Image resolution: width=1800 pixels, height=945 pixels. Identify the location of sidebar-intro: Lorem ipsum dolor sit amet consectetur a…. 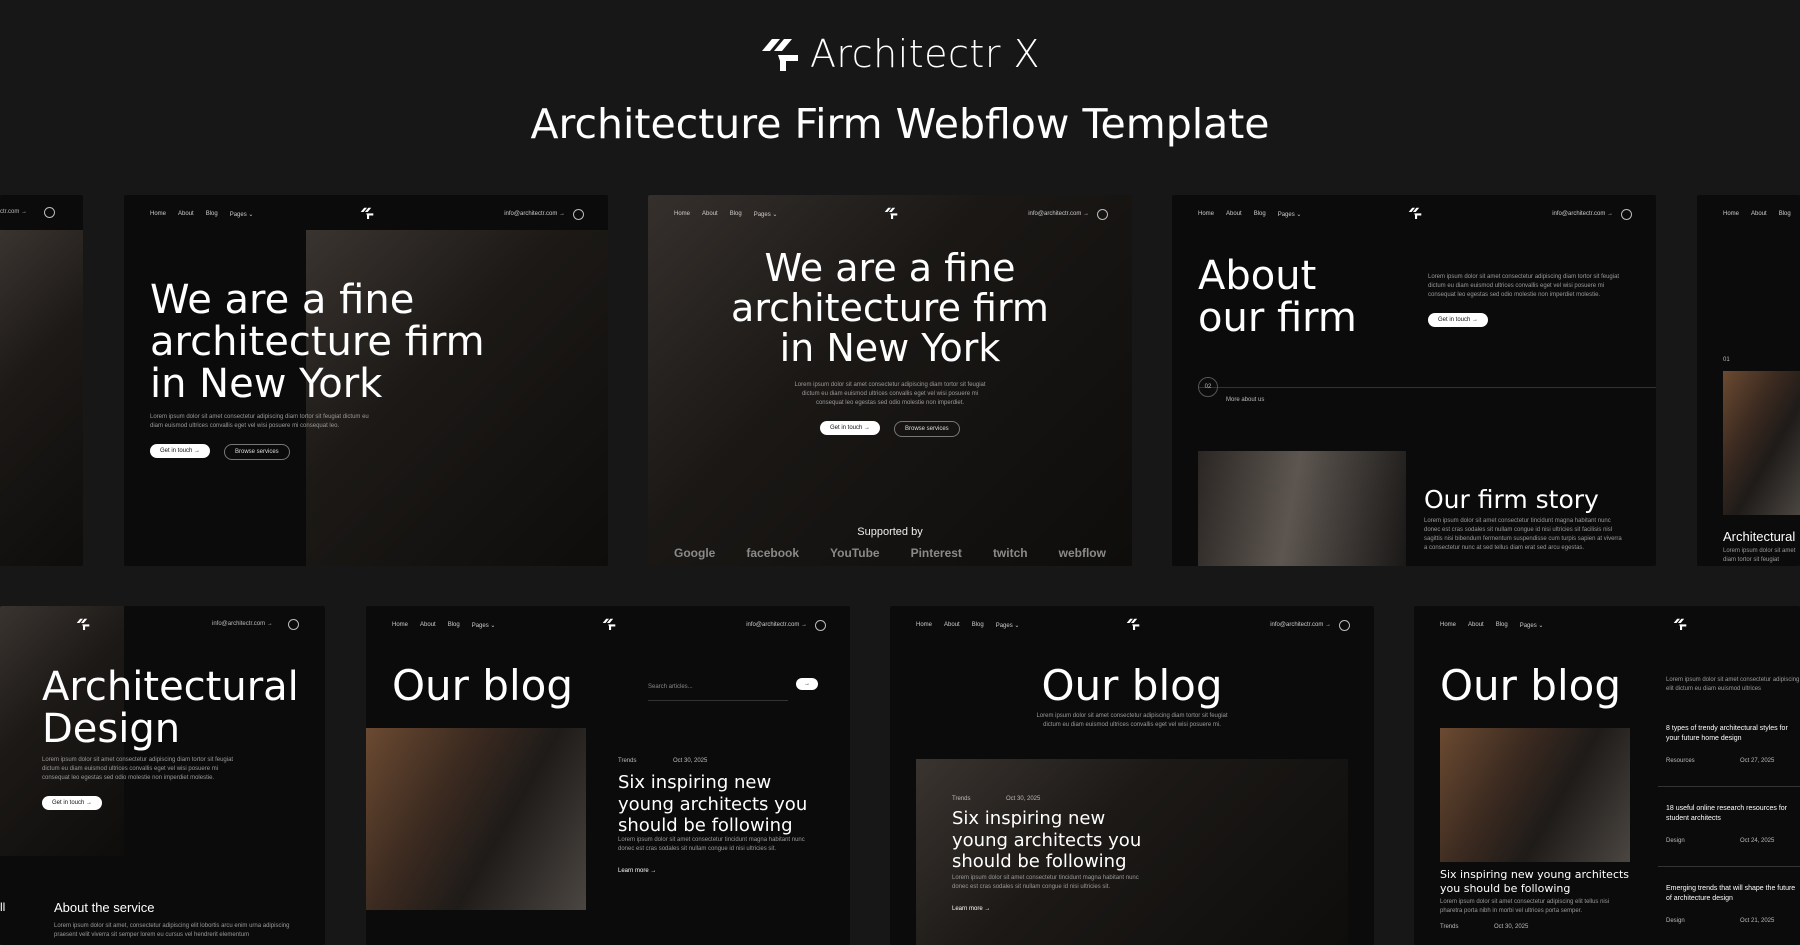
(1733, 684).